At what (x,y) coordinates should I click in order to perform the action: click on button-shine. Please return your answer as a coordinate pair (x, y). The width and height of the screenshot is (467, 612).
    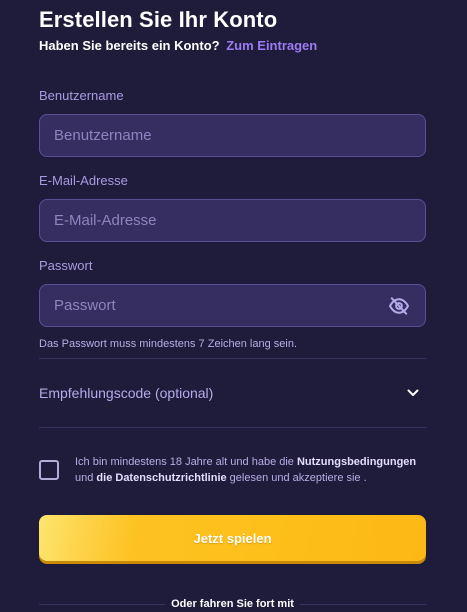
    Looking at the image, I should click on (84, 538).